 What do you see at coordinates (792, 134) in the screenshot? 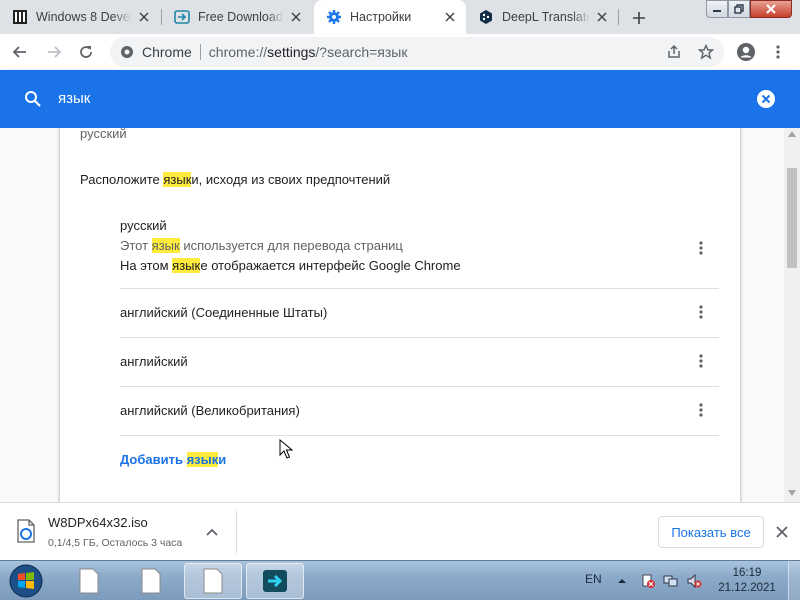
I see `scroll-up-icon` at bounding box center [792, 134].